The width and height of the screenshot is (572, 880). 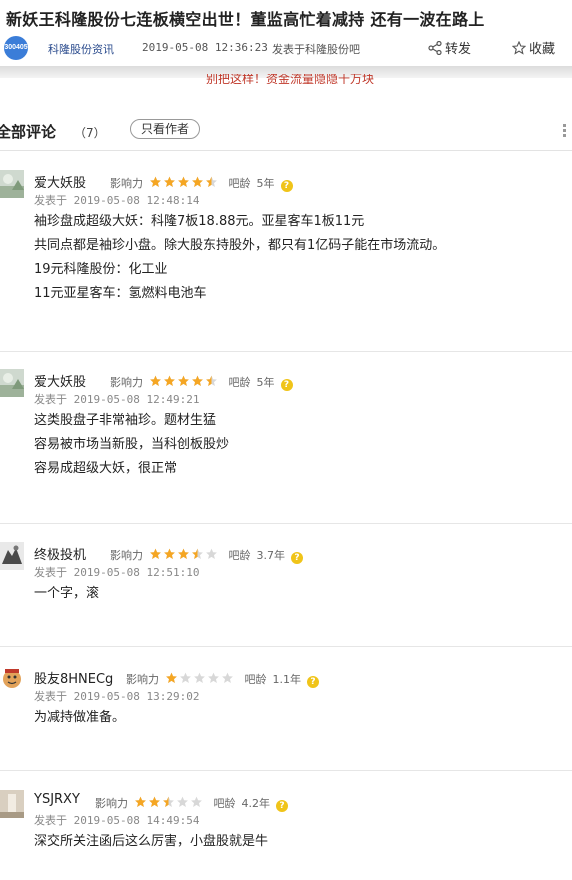 I want to click on comment-date: 发表于 2019-05-08 13:29:02, so click(x=116, y=696).